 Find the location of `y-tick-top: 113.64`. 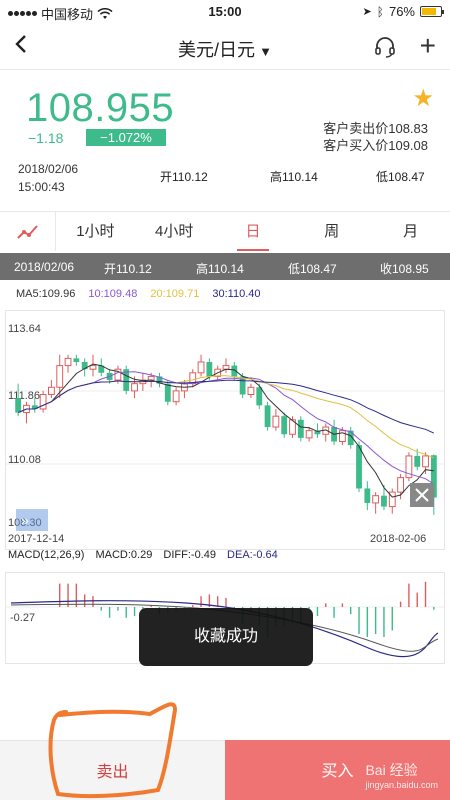

y-tick-top: 113.64 is located at coordinates (24, 329).